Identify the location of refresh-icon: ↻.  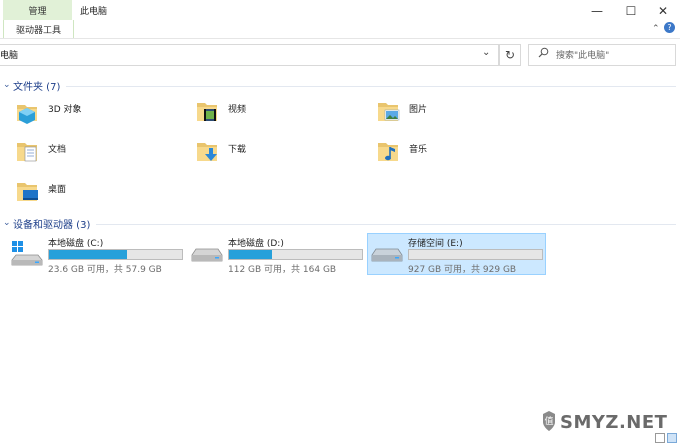
(510, 55).